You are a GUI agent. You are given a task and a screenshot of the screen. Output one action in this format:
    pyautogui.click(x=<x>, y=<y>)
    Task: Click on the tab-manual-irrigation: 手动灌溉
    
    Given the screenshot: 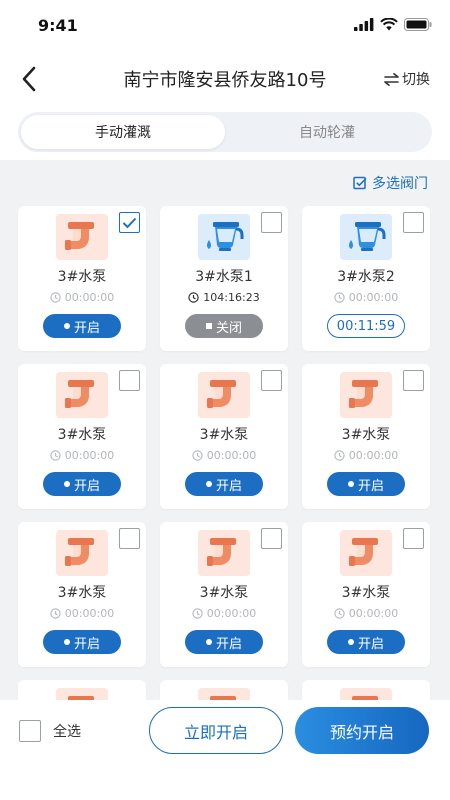 What is the action you would take?
    pyautogui.click(x=123, y=132)
    